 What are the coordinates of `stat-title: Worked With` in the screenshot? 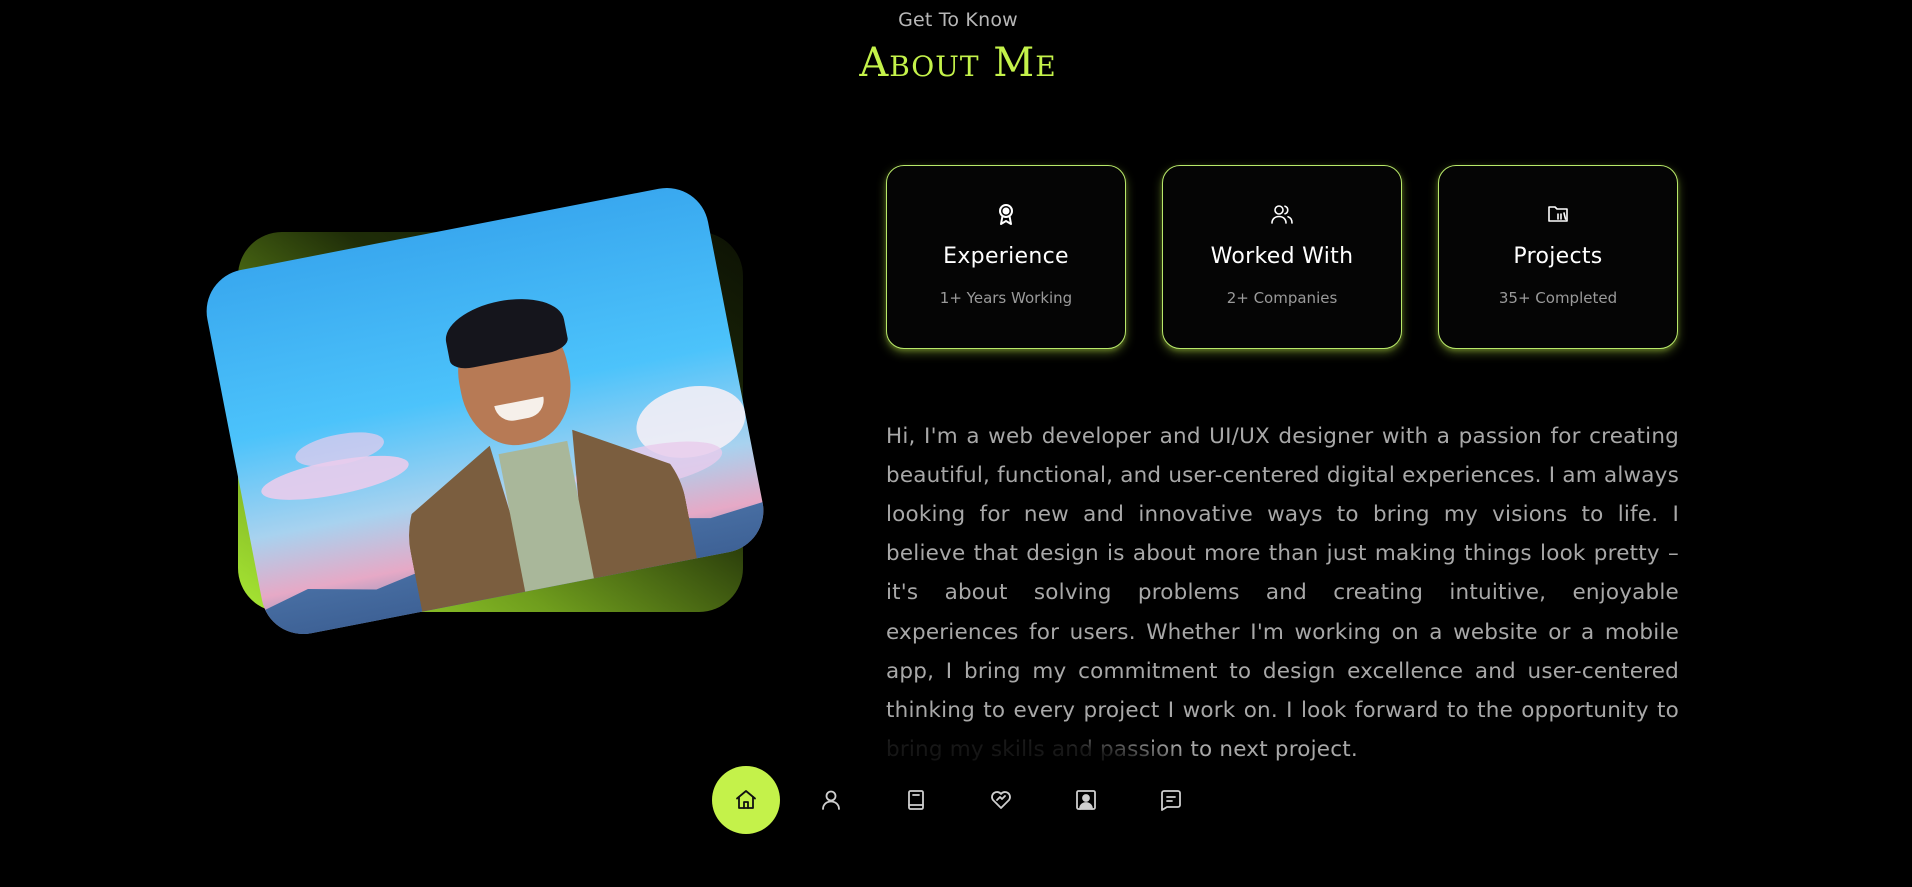 It's located at (1282, 256).